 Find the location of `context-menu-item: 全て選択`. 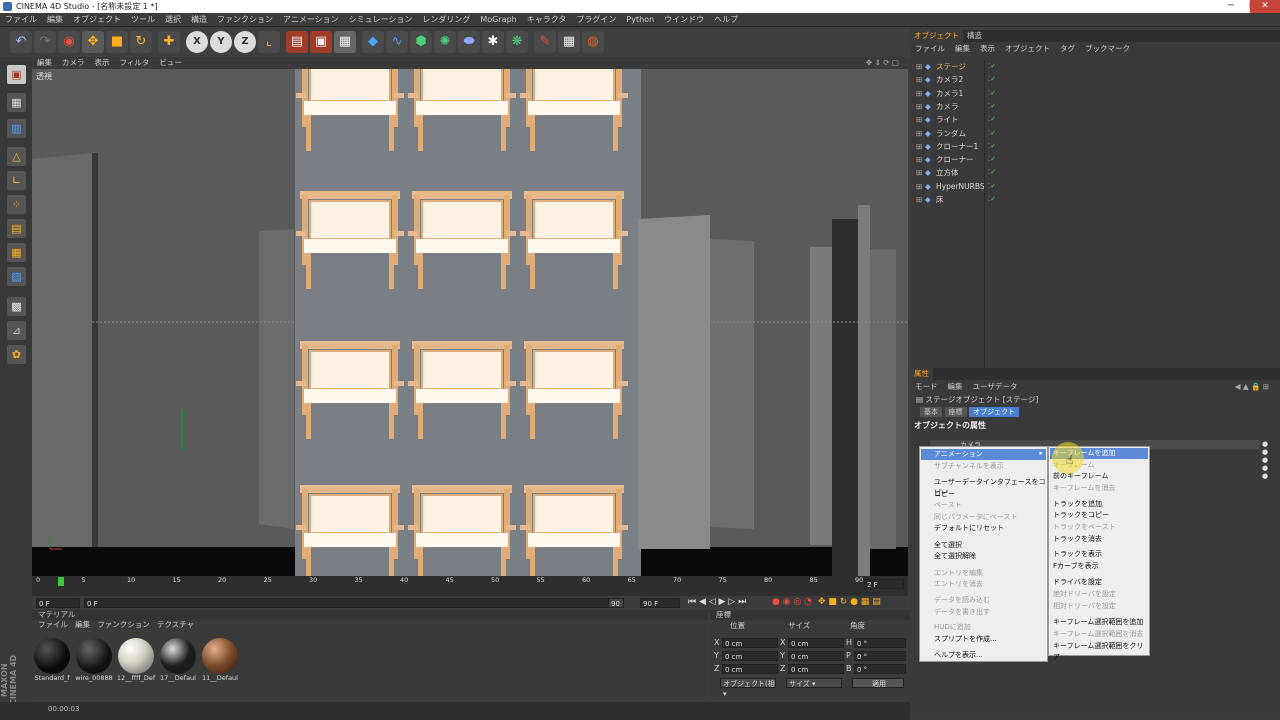

context-menu-item: 全て選択 is located at coordinates (948, 545).